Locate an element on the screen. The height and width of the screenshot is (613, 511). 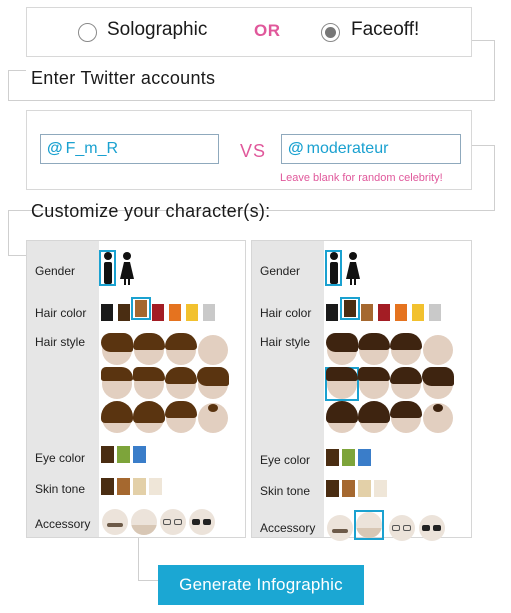
generate-infographic-button: Generate Infographic is located at coordinates (261, 585).